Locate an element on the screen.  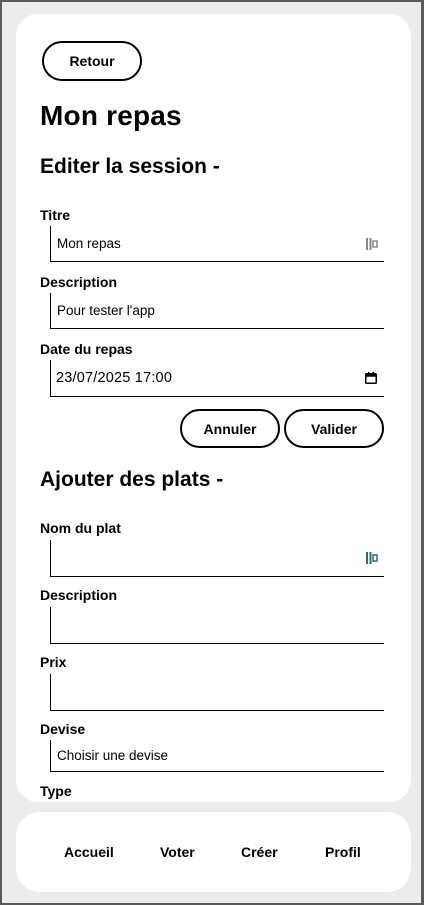
title-input-value: Mon repas is located at coordinates (89, 243).